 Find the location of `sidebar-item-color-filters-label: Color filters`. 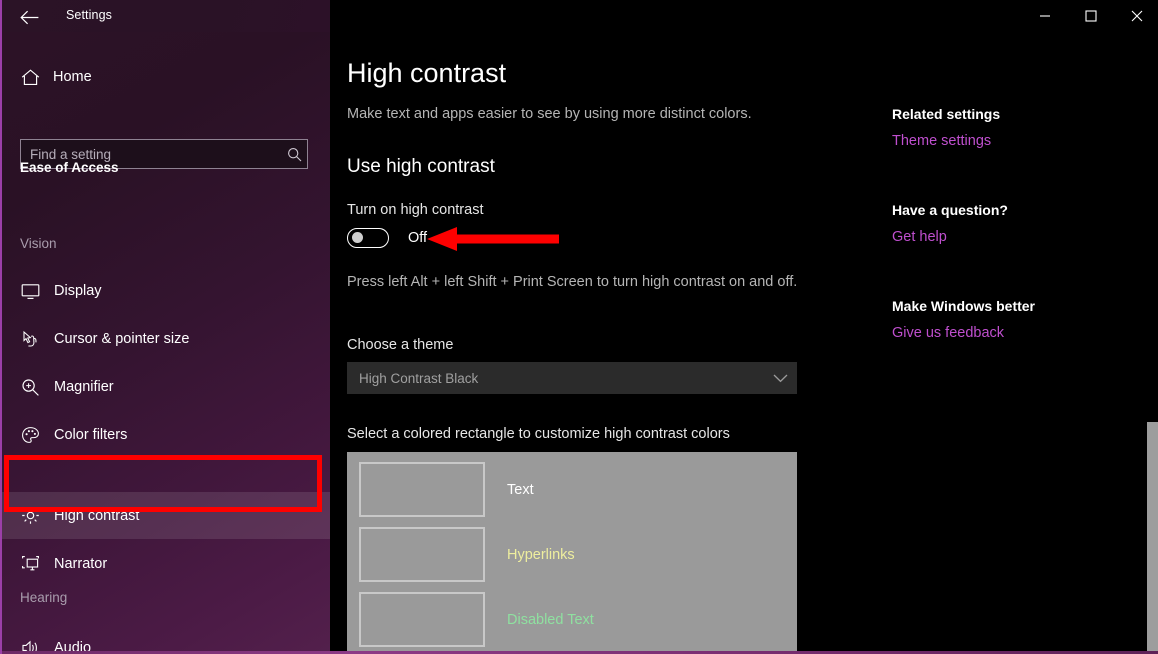

sidebar-item-color-filters-label: Color filters is located at coordinates (91, 435).